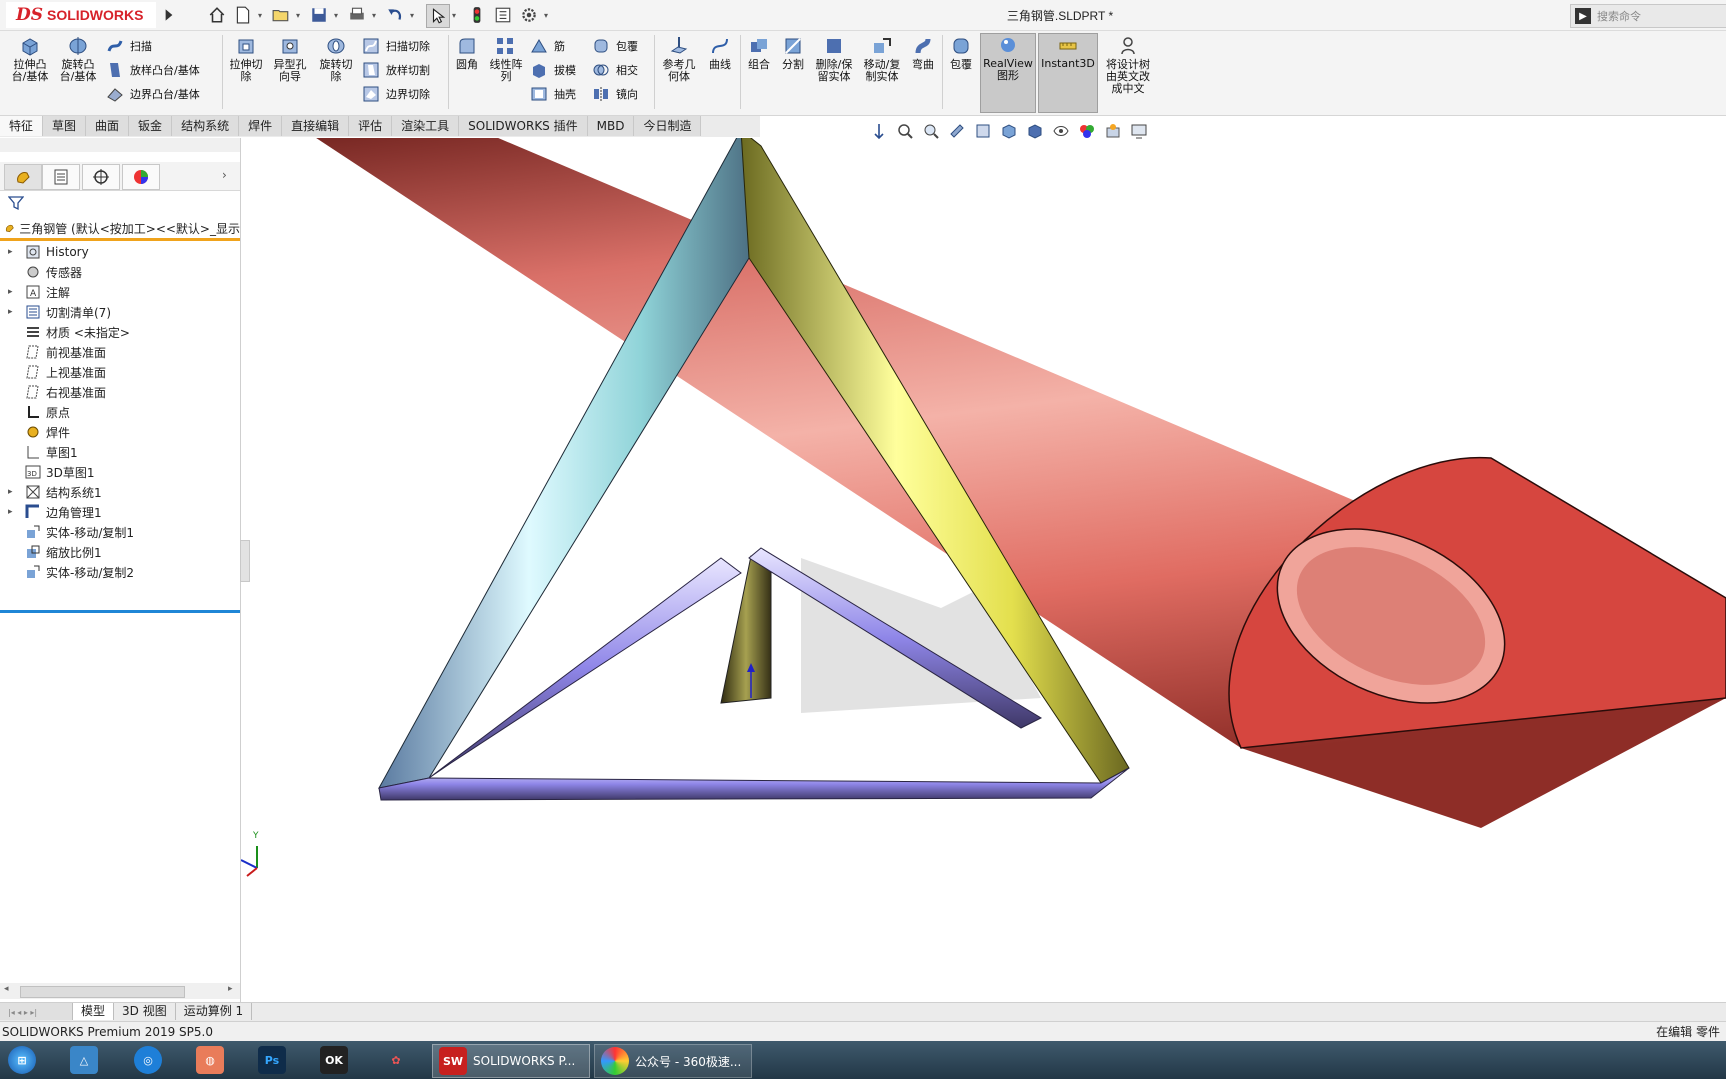 The height and width of the screenshot is (1079, 1726). Describe the element at coordinates (120, 292) in the screenshot. I see `tree-item: ▸ A 注解` at that location.